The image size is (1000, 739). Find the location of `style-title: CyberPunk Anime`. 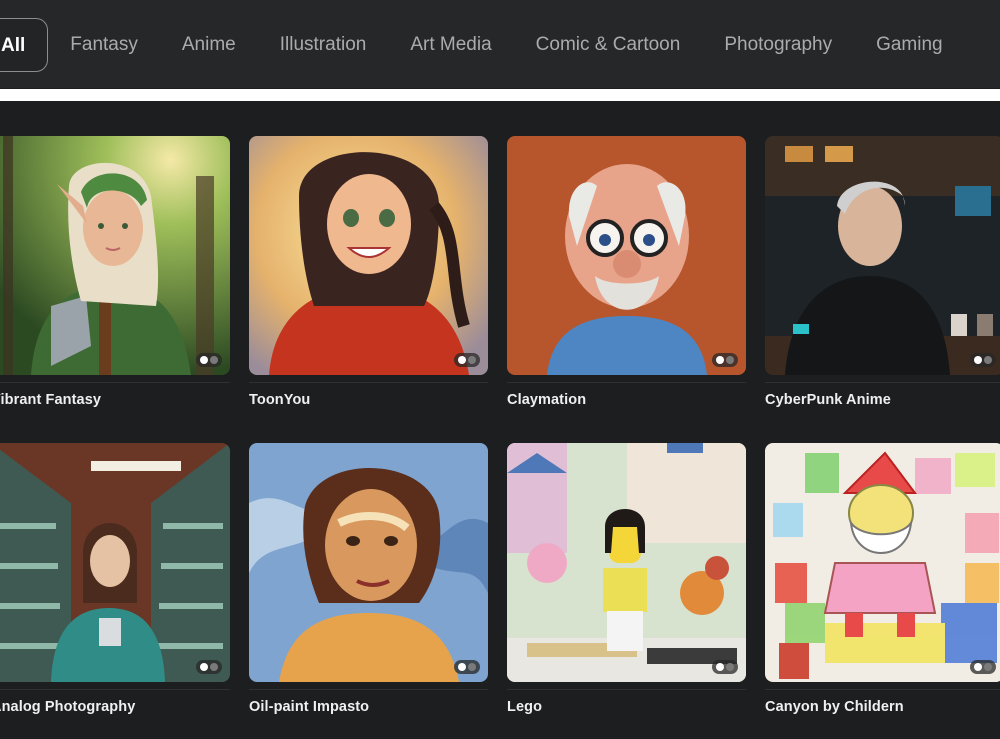

style-title: CyberPunk Anime is located at coordinates (828, 400).